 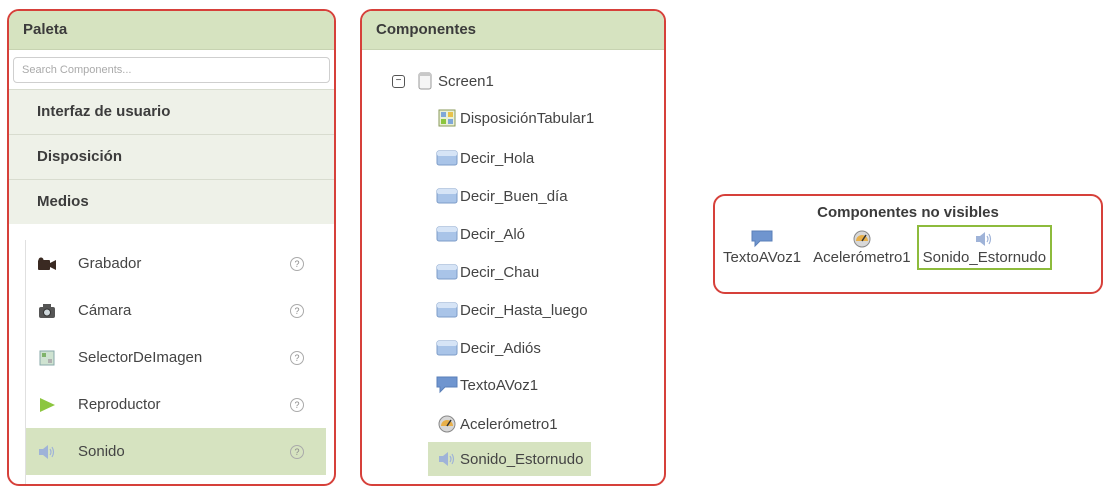 What do you see at coordinates (176, 451) in the screenshot?
I see `palette-item-sonido: Sonido ?` at bounding box center [176, 451].